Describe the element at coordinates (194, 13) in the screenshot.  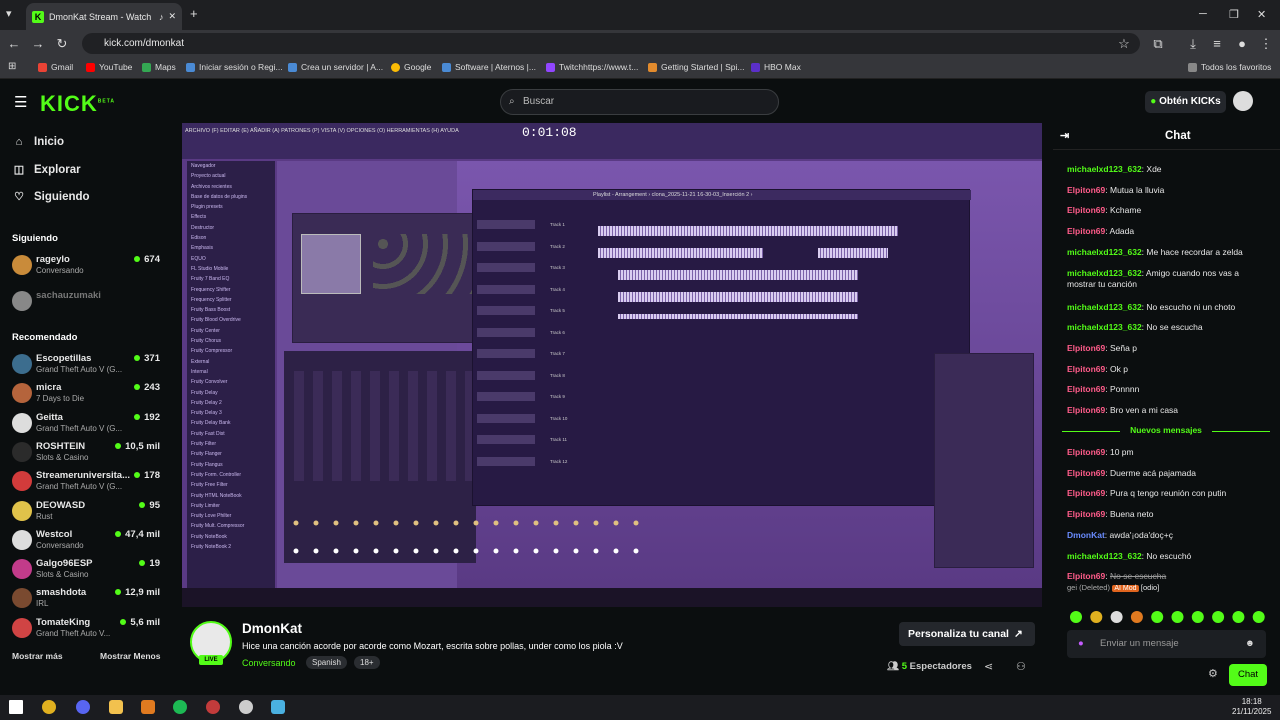
I see `new-tab-icon: +` at that location.